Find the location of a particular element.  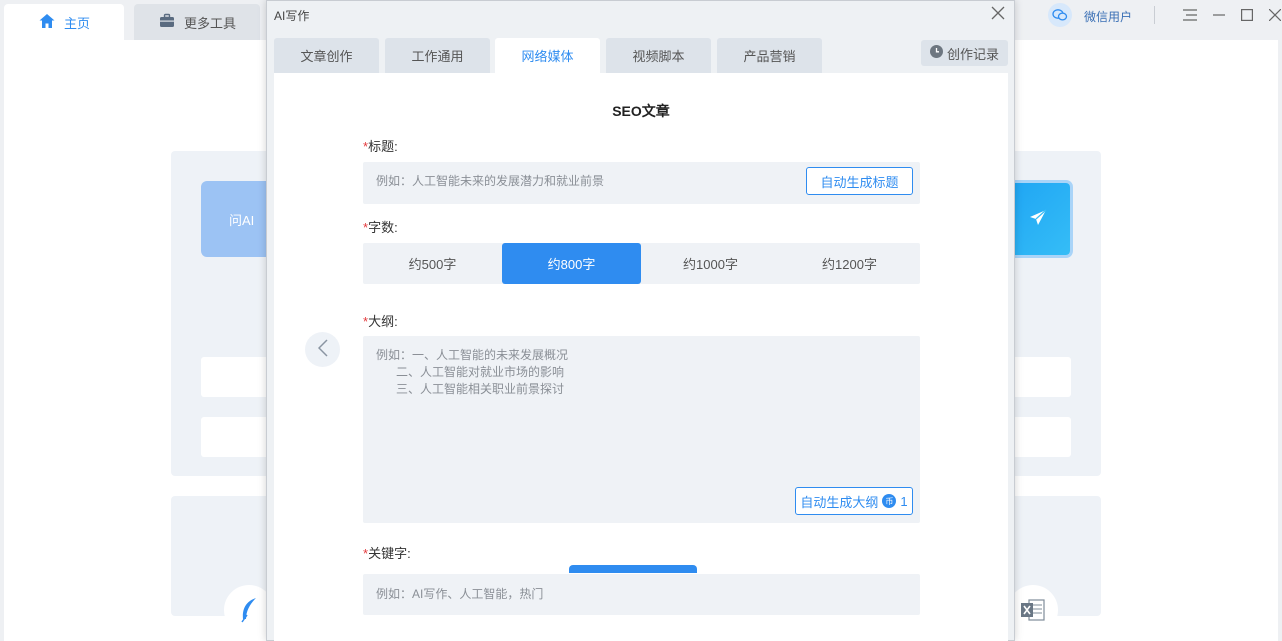

title-placeholder: 例如：人工智能未来的发展潜力和就业前景 is located at coordinates (490, 181).